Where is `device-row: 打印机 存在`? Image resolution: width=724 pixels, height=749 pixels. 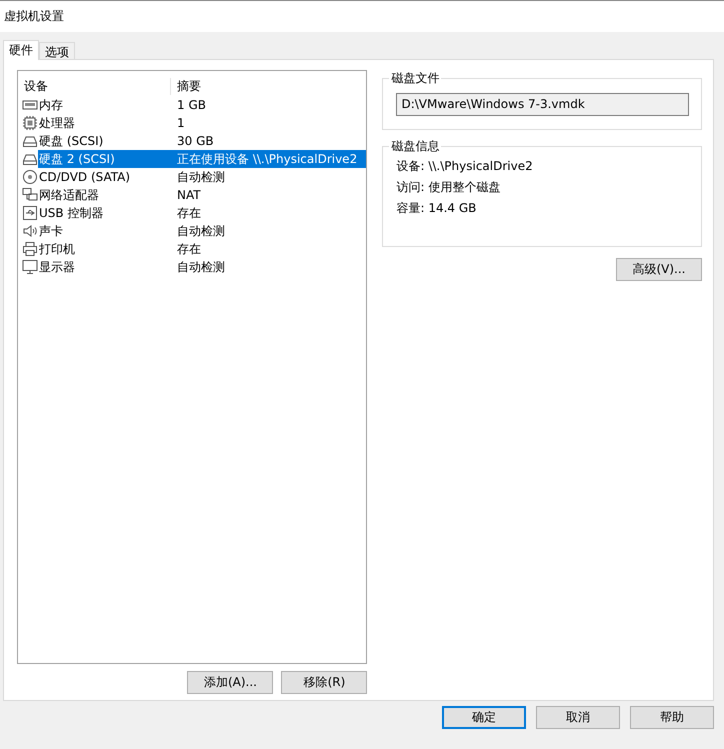
device-row: 打印机 存在 is located at coordinates (202, 249).